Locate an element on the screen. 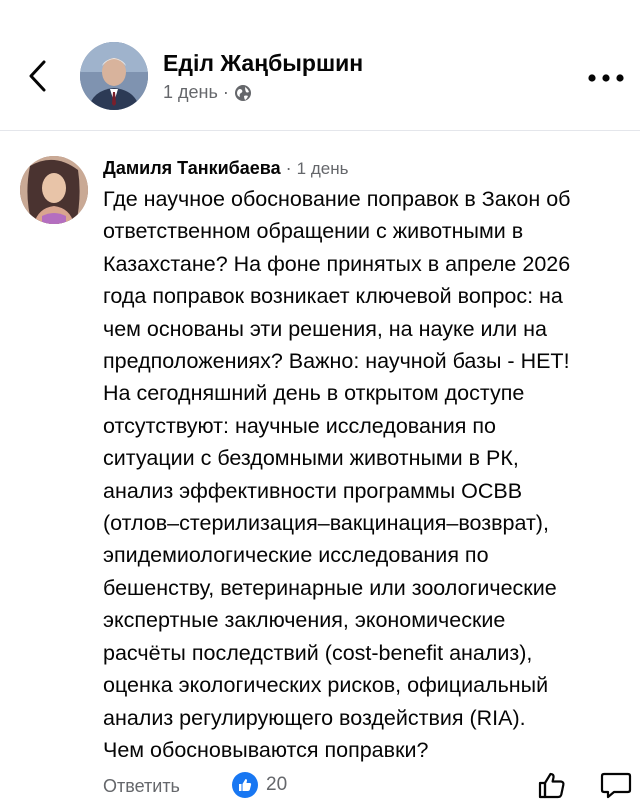  comment-line: анализ регулирующего воздействия (RIA). is located at coordinates (314, 717).